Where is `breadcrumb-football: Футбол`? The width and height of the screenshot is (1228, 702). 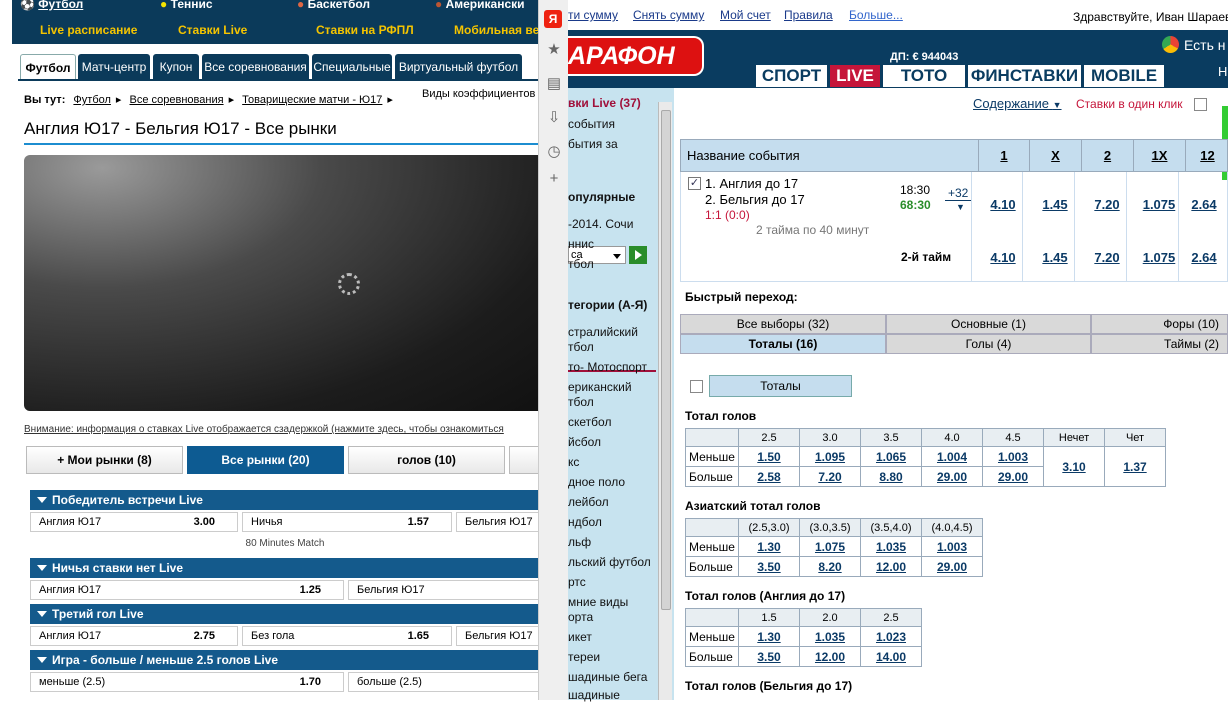
breadcrumb-football: Футбол is located at coordinates (92, 100).